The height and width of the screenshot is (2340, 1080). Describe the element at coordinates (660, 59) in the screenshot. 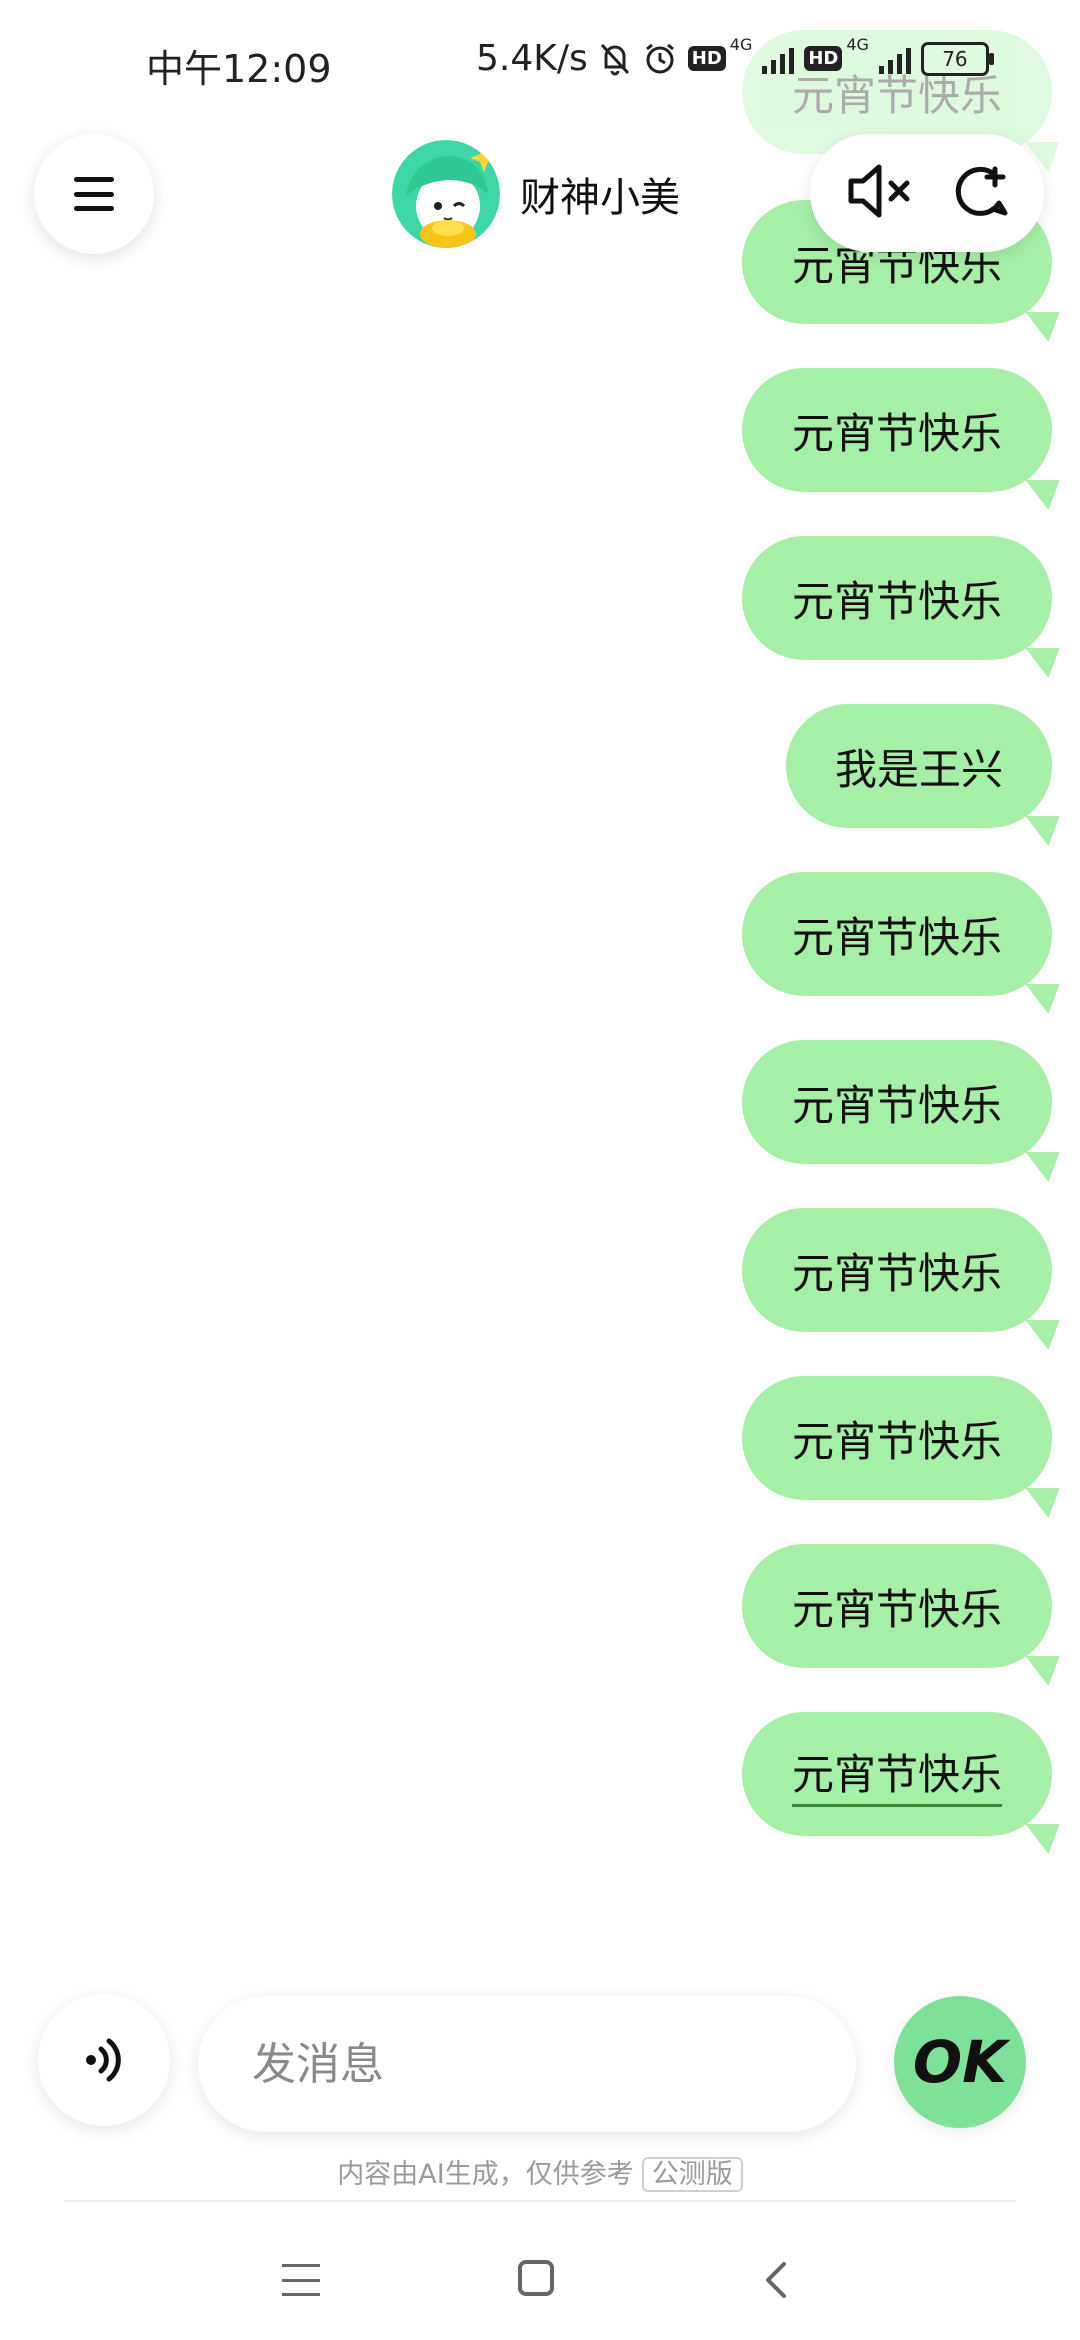

I see `alarm-icon` at that location.